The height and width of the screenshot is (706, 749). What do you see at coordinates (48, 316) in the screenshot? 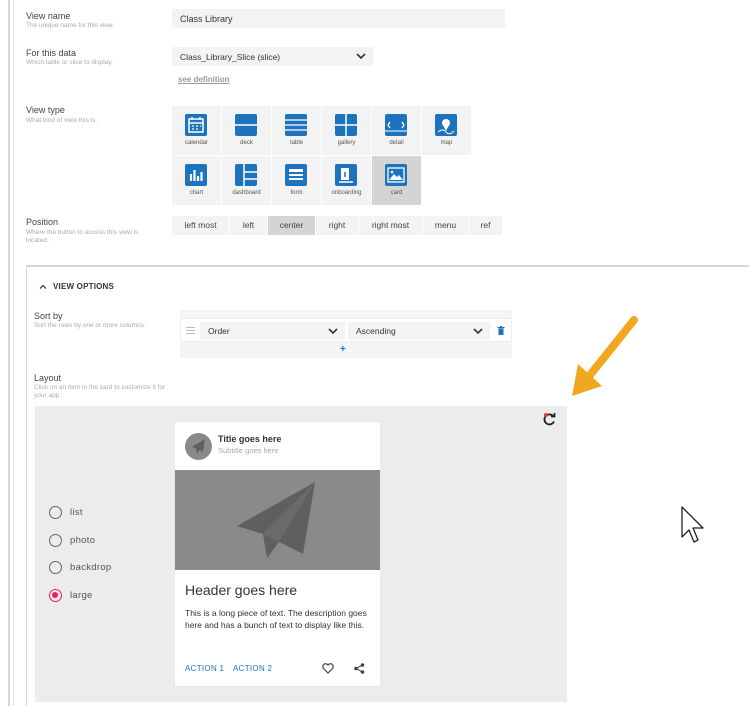
I see `sort-by-label: Sort by` at bounding box center [48, 316].